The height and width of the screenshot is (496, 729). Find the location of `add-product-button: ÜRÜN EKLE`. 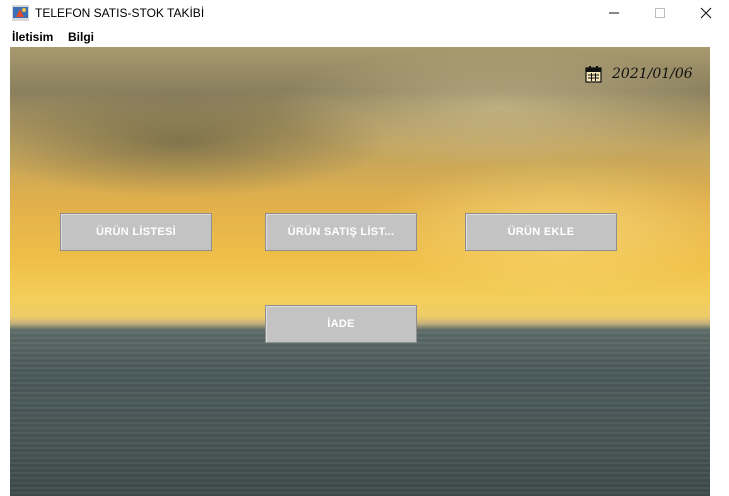

add-product-button: ÜRÜN EKLE is located at coordinates (541, 232).